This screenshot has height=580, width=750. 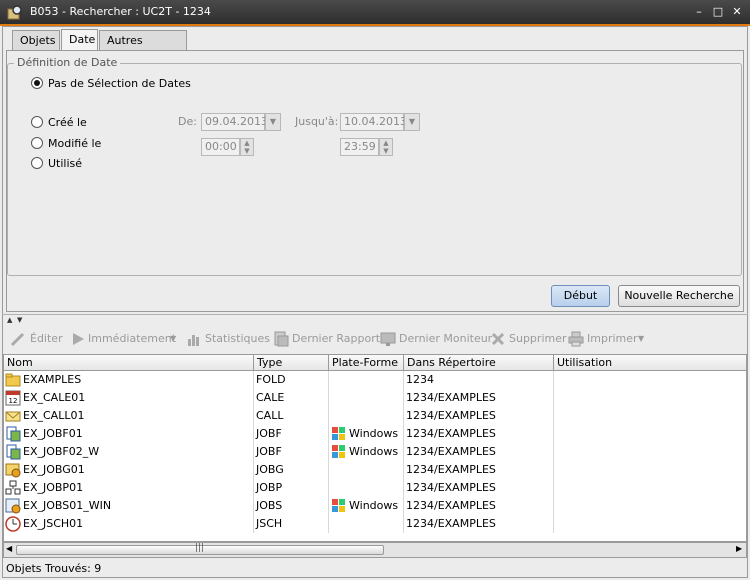 What do you see at coordinates (13, 380) in the screenshot?
I see `folder-icon` at bounding box center [13, 380].